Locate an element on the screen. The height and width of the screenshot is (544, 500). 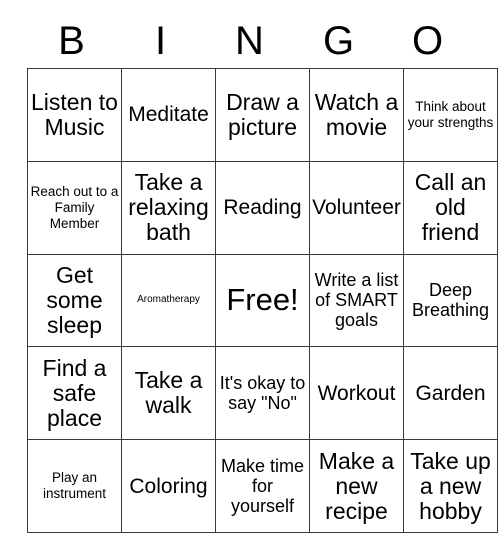
bingo-cell: Aromatherapy is located at coordinates (168, 300).